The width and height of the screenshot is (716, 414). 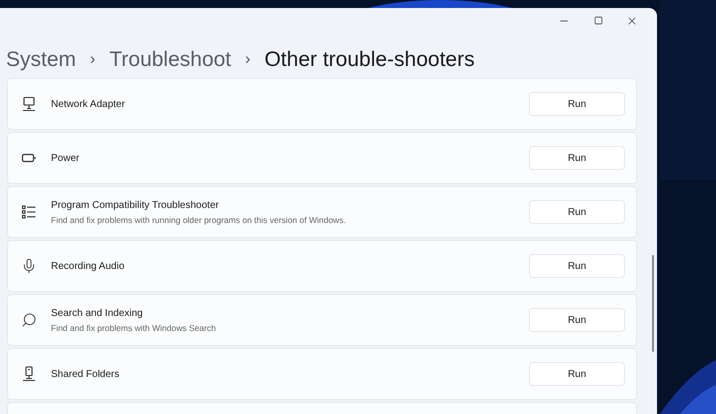 I want to click on page-title: Other trouble-shooters, so click(x=369, y=60).